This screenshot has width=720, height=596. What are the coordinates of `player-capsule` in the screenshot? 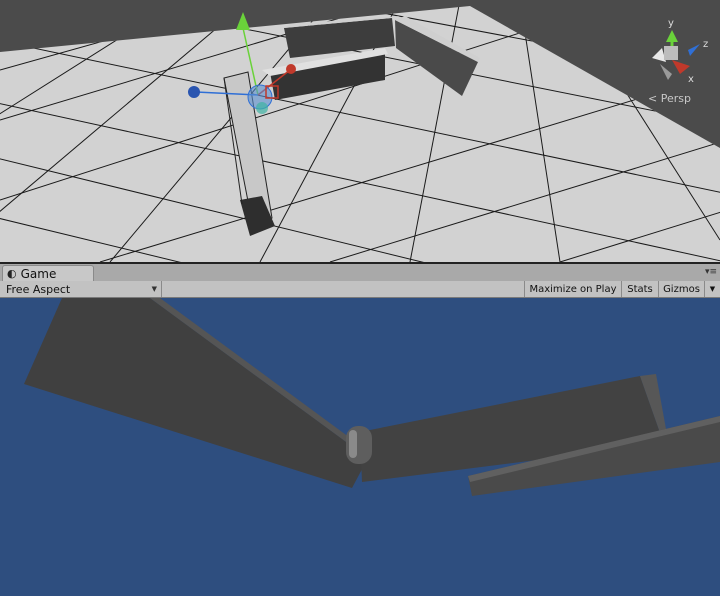 It's located at (359, 445).